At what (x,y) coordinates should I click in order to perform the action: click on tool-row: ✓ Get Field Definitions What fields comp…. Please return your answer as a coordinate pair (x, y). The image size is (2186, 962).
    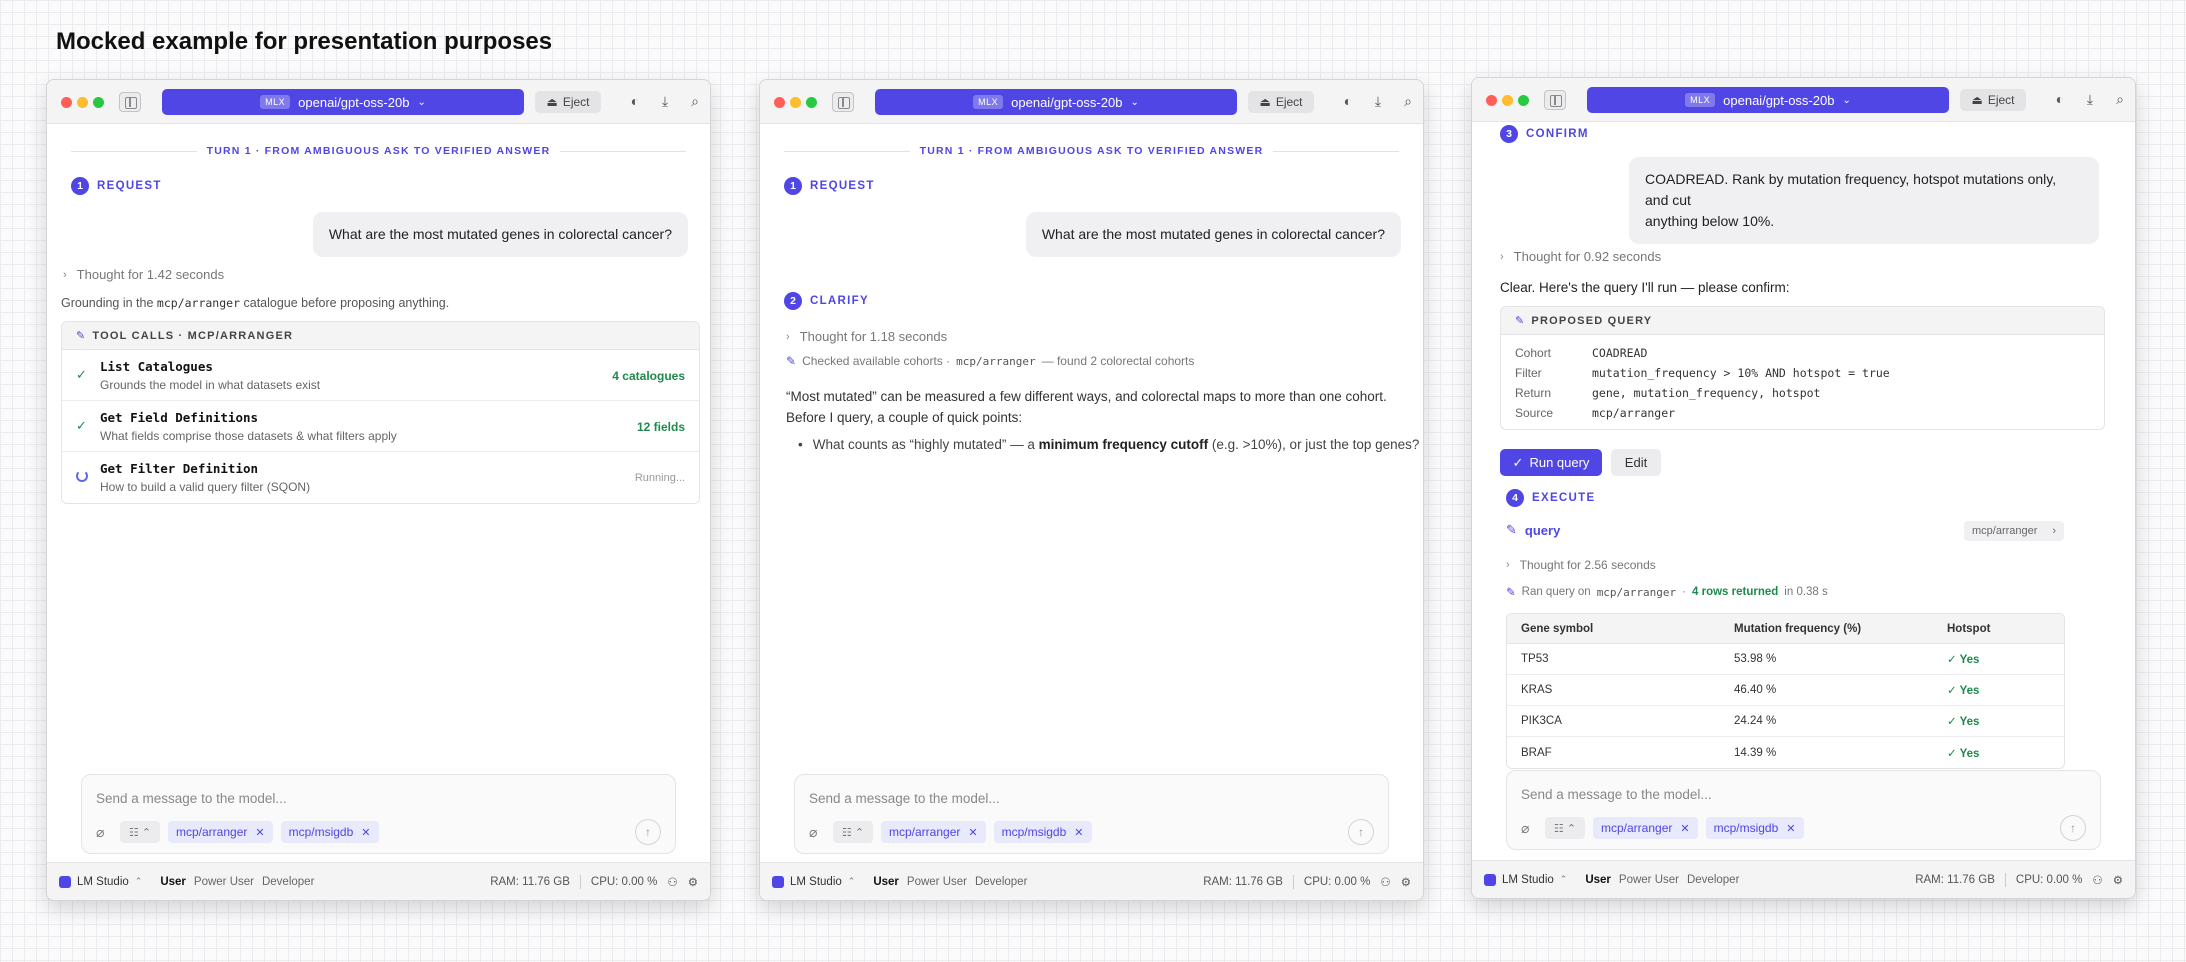
    Looking at the image, I should click on (380, 426).